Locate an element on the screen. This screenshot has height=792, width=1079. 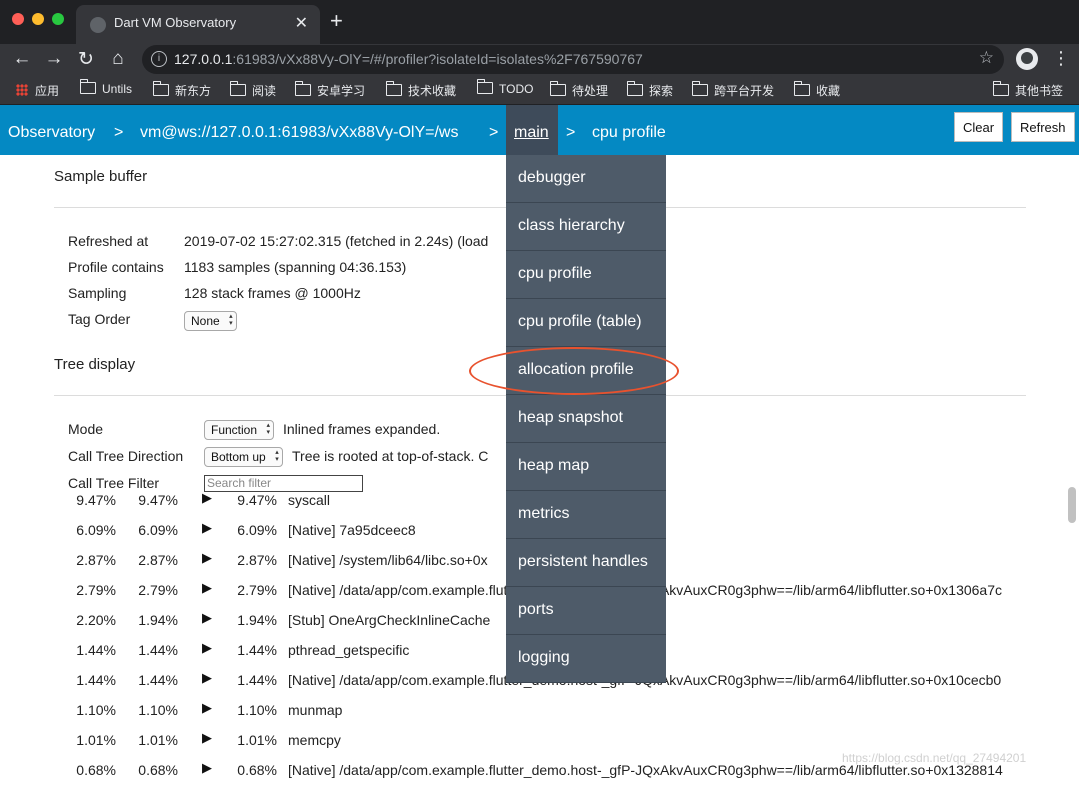
reload-icon: ↻ is located at coordinates (86, 59).